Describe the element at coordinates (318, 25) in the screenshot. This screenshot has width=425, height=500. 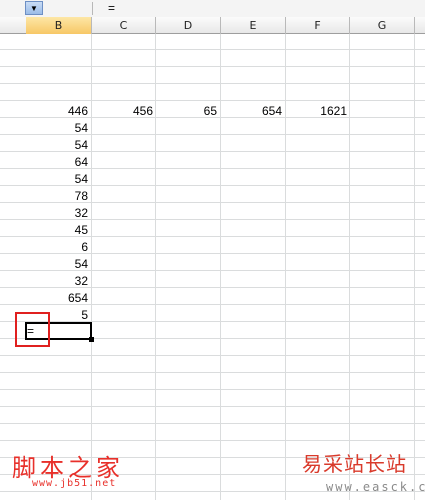
I see `column-header-f: F` at that location.